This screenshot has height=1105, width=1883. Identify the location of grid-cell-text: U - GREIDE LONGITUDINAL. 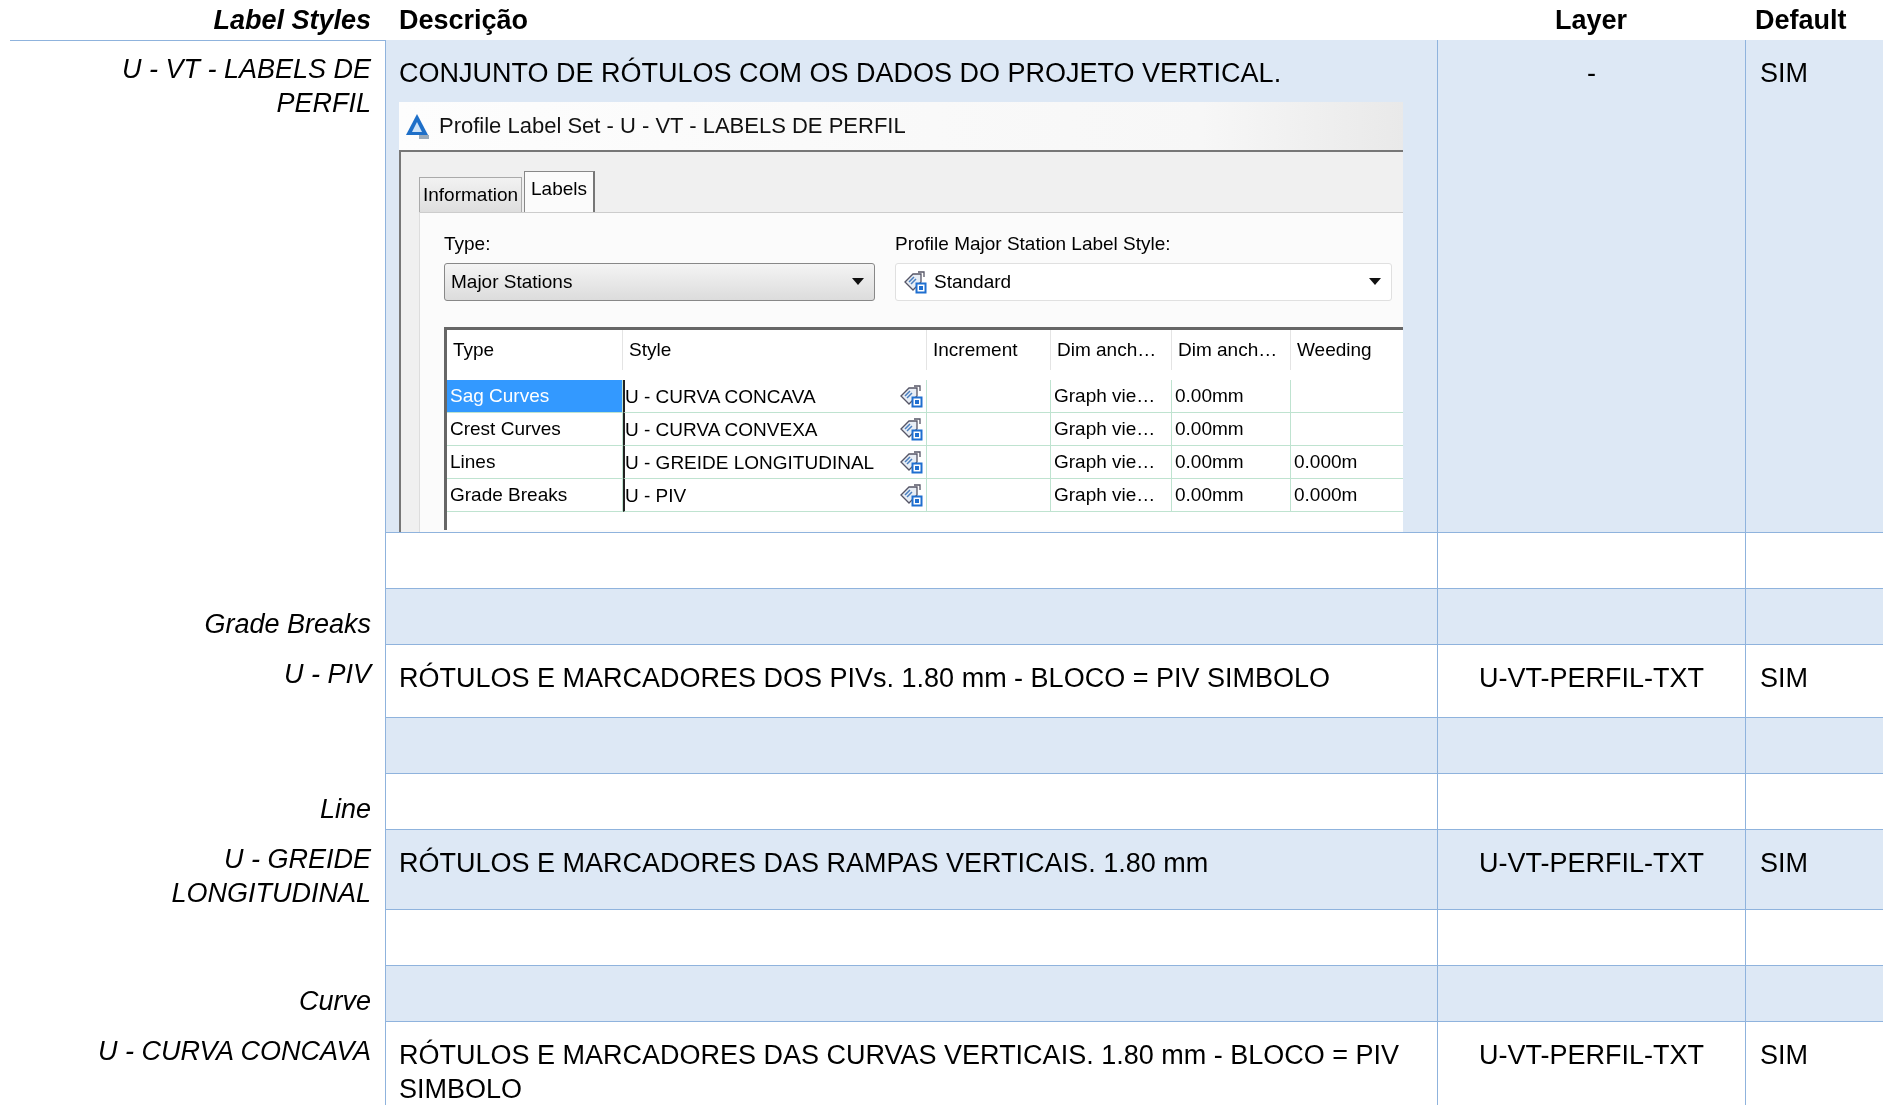
(750, 462).